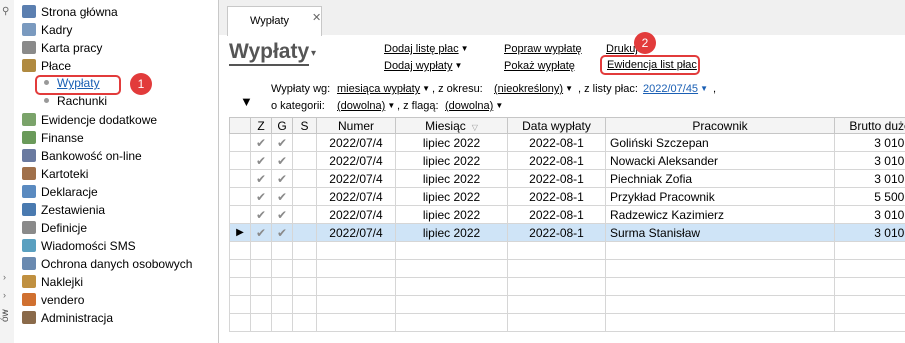 The height and width of the screenshot is (343, 905). What do you see at coordinates (29, 317) in the screenshot?
I see `admin-icon` at bounding box center [29, 317].